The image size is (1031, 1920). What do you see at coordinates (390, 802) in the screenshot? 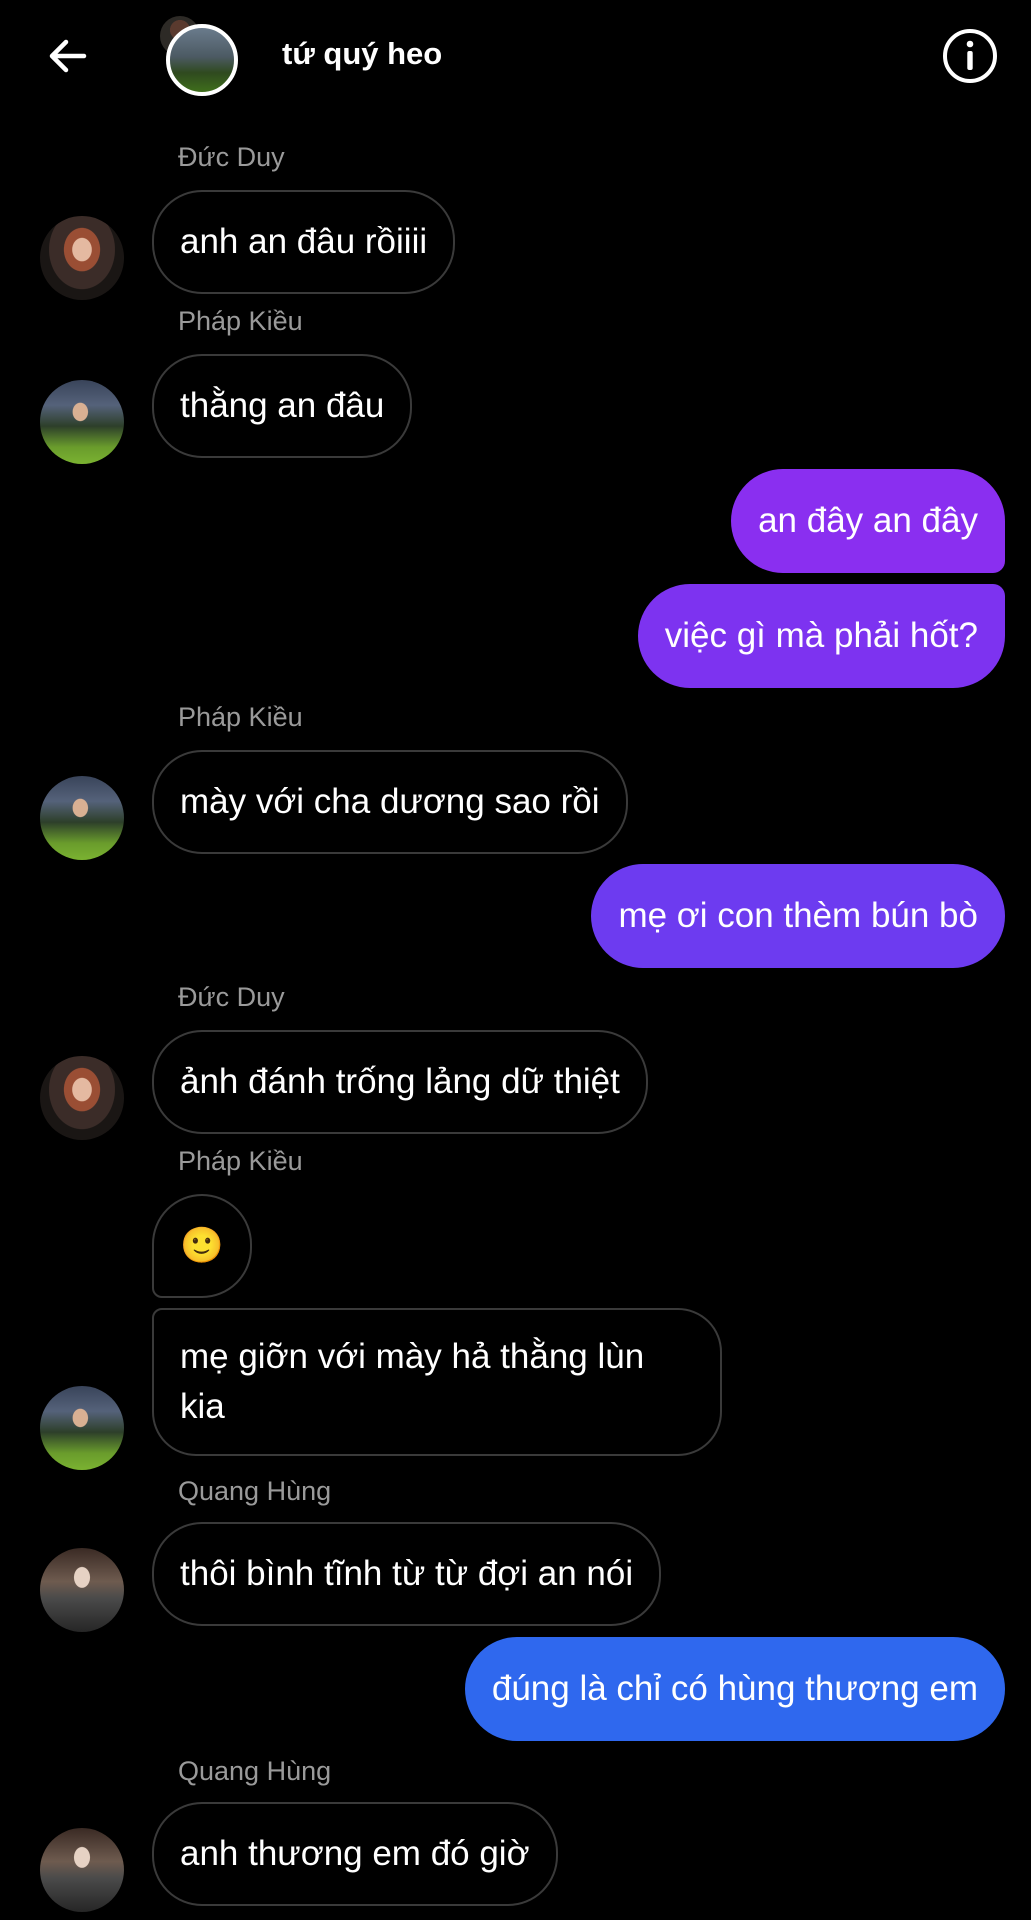
I see `message-bubble-incoming: mày với cha dương sao rồi` at bounding box center [390, 802].